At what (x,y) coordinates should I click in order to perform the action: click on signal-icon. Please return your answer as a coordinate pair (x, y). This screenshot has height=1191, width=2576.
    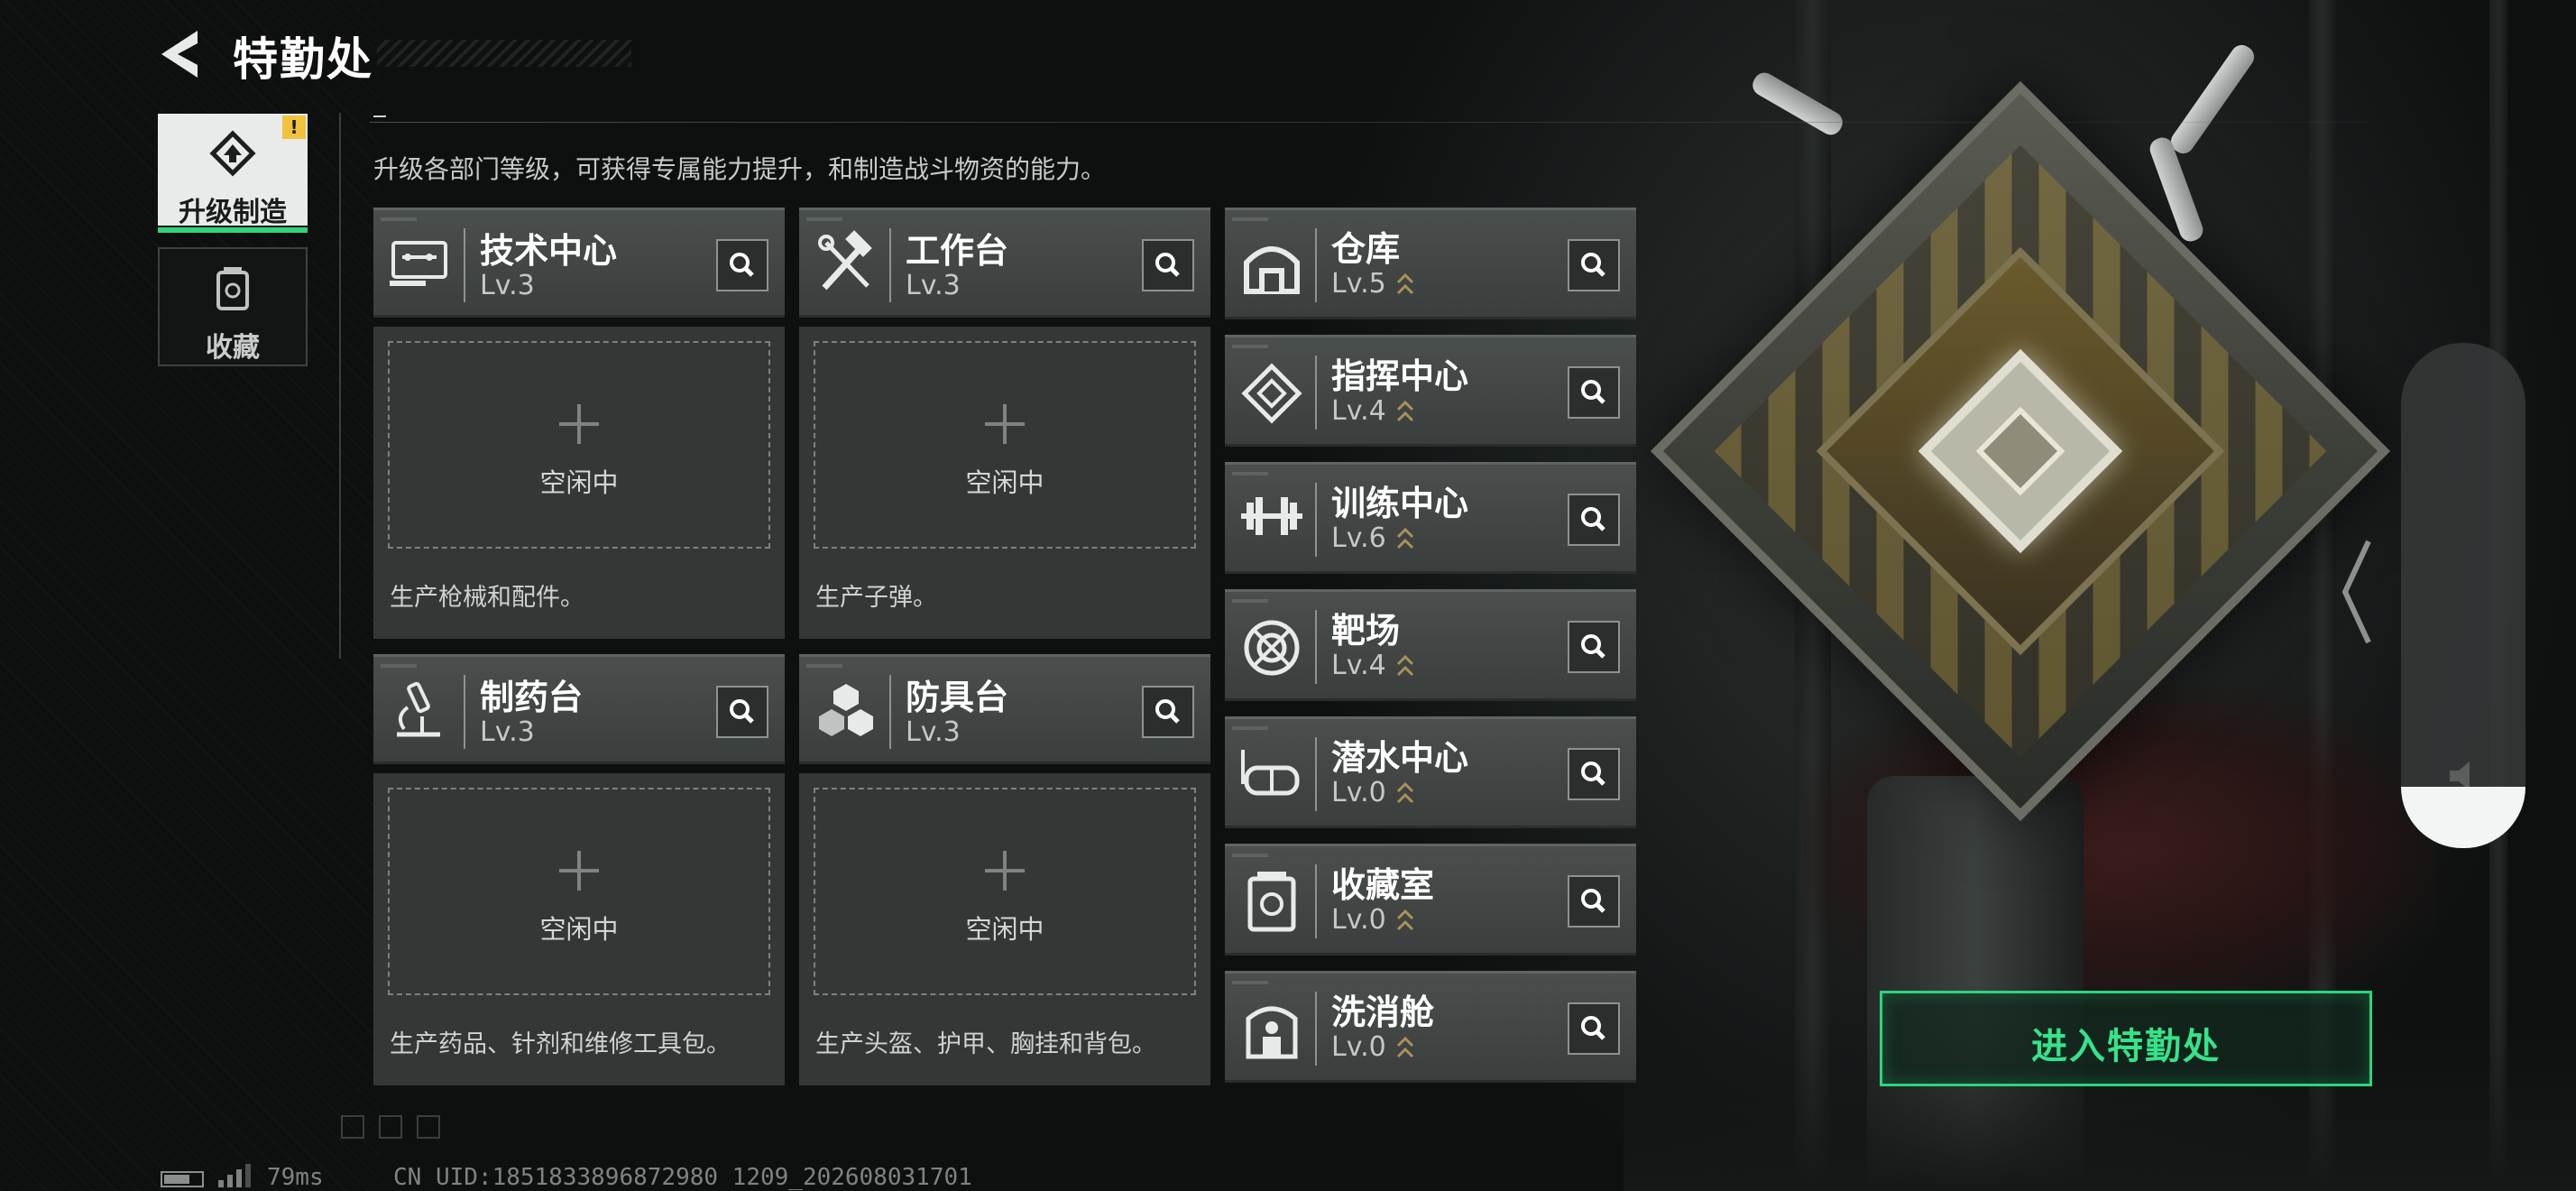
    Looking at the image, I should click on (235, 1175).